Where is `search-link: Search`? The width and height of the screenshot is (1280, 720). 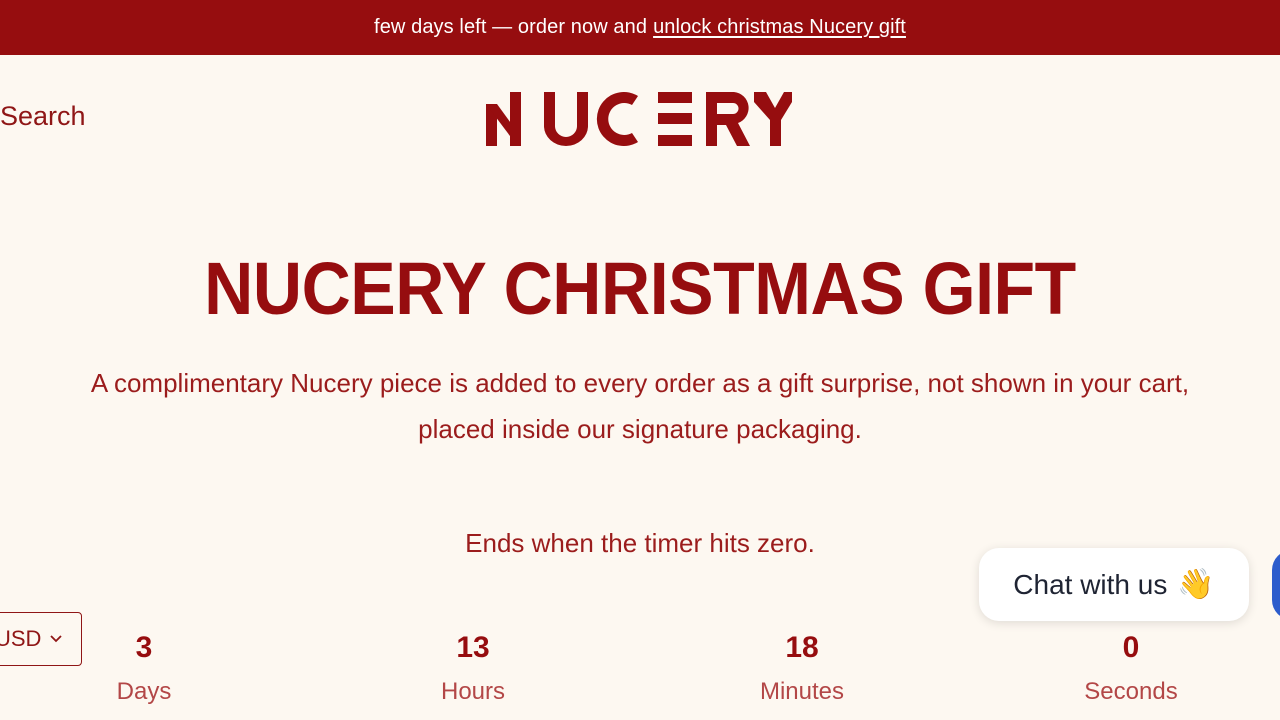 search-link: Search is located at coordinates (43, 116).